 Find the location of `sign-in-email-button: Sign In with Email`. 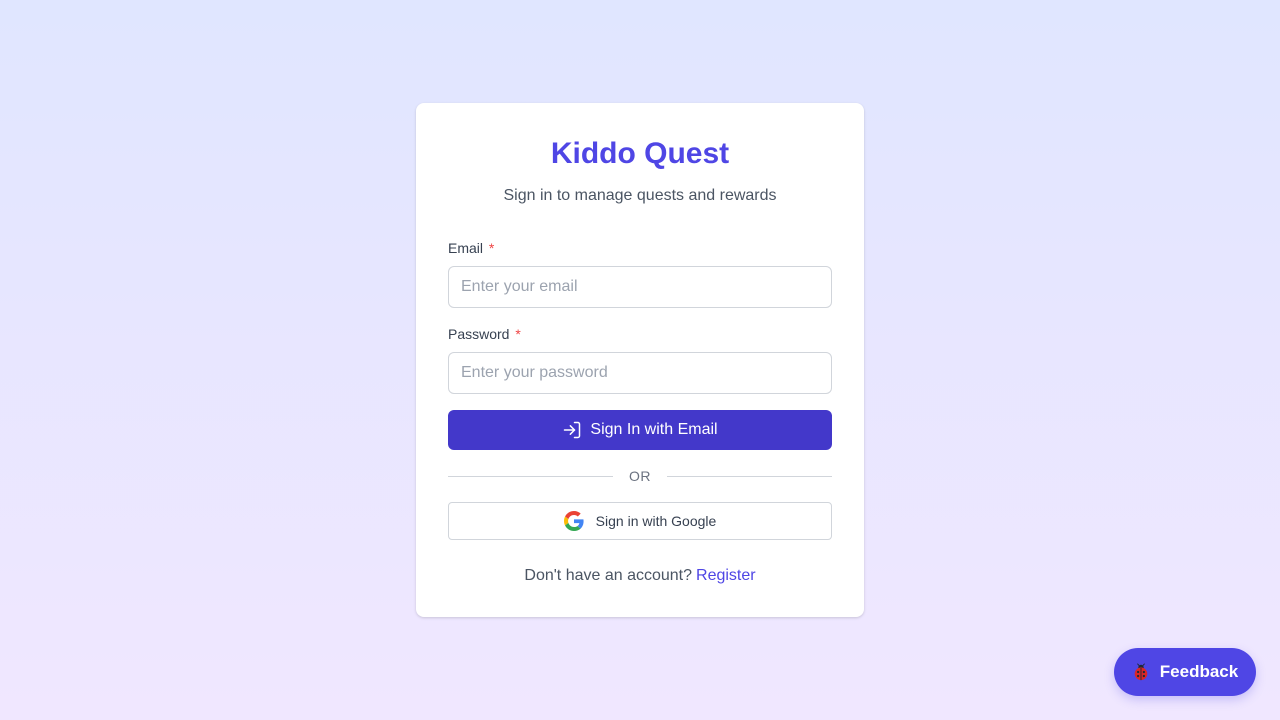

sign-in-email-button: Sign In with Email is located at coordinates (640, 430).